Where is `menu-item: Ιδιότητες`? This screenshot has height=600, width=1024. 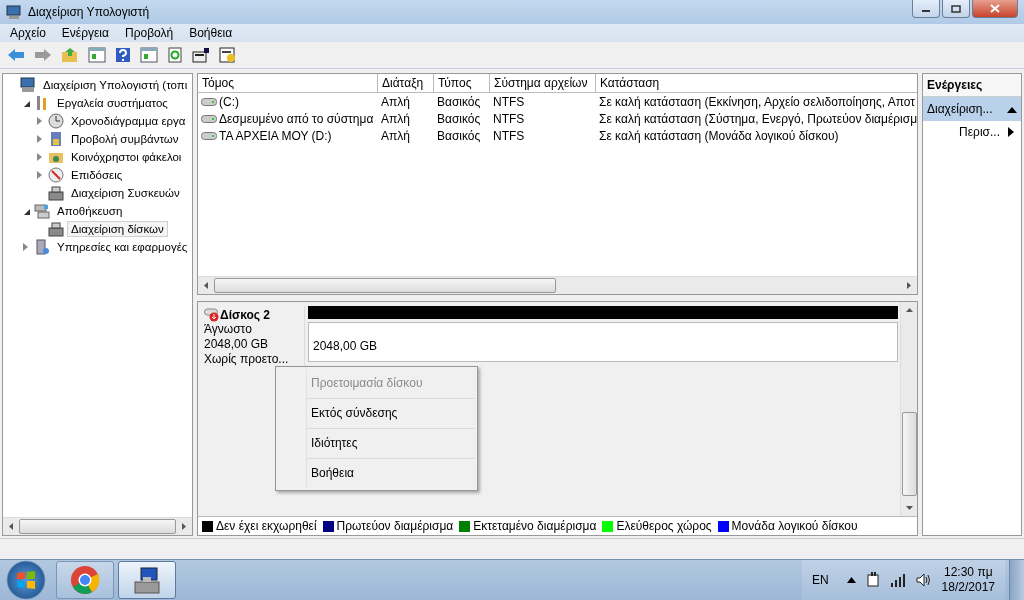
menu-item: Ιδιότητες is located at coordinates (390, 444).